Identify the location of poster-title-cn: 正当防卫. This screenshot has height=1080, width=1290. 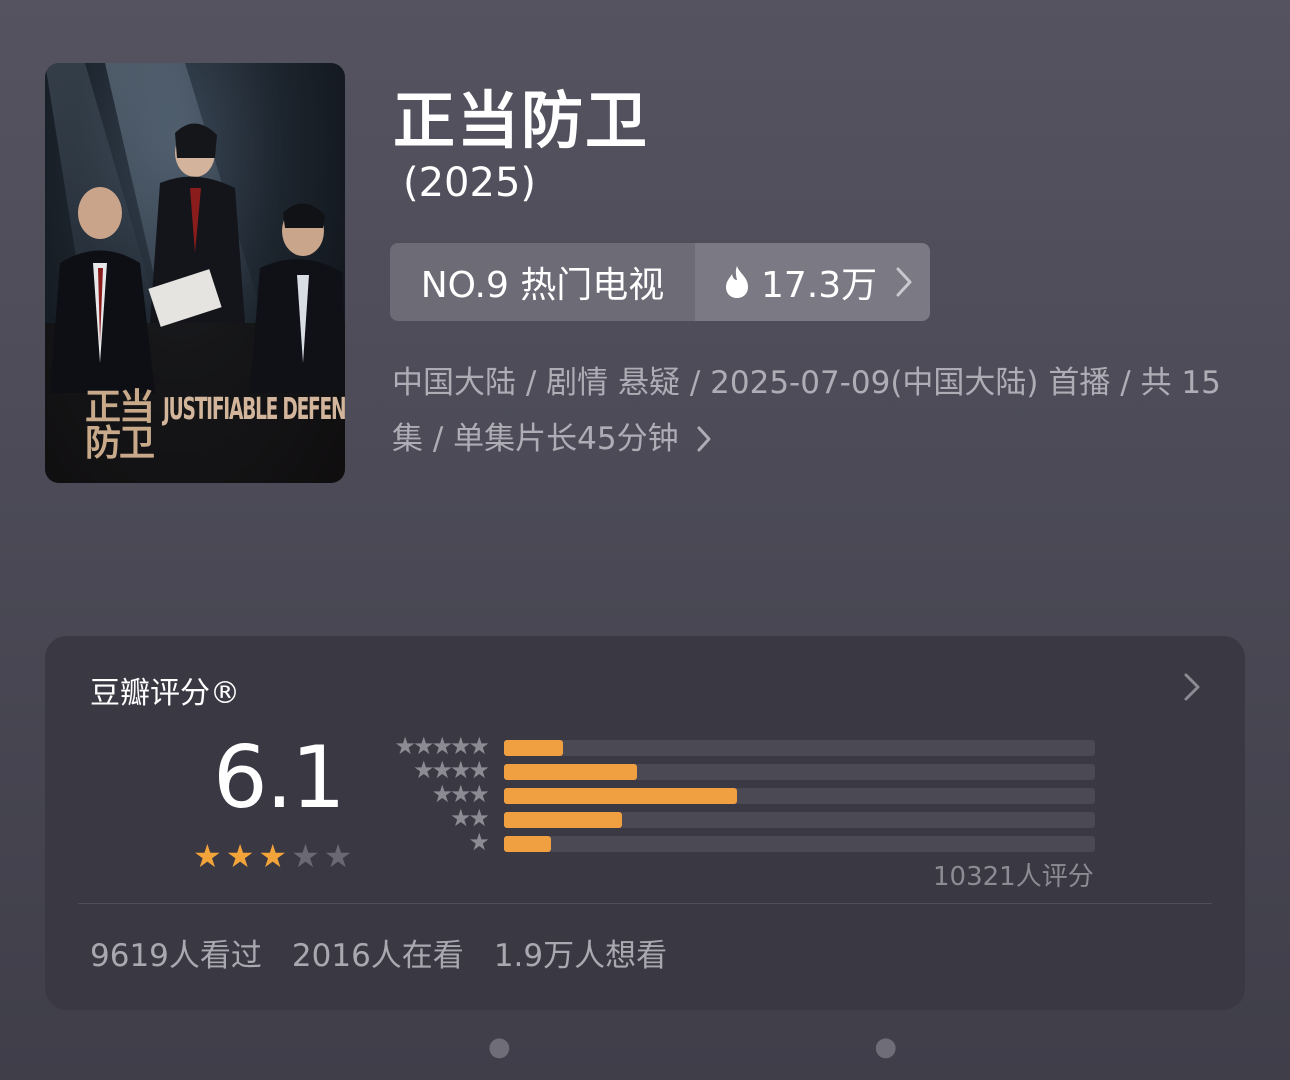
(120, 425).